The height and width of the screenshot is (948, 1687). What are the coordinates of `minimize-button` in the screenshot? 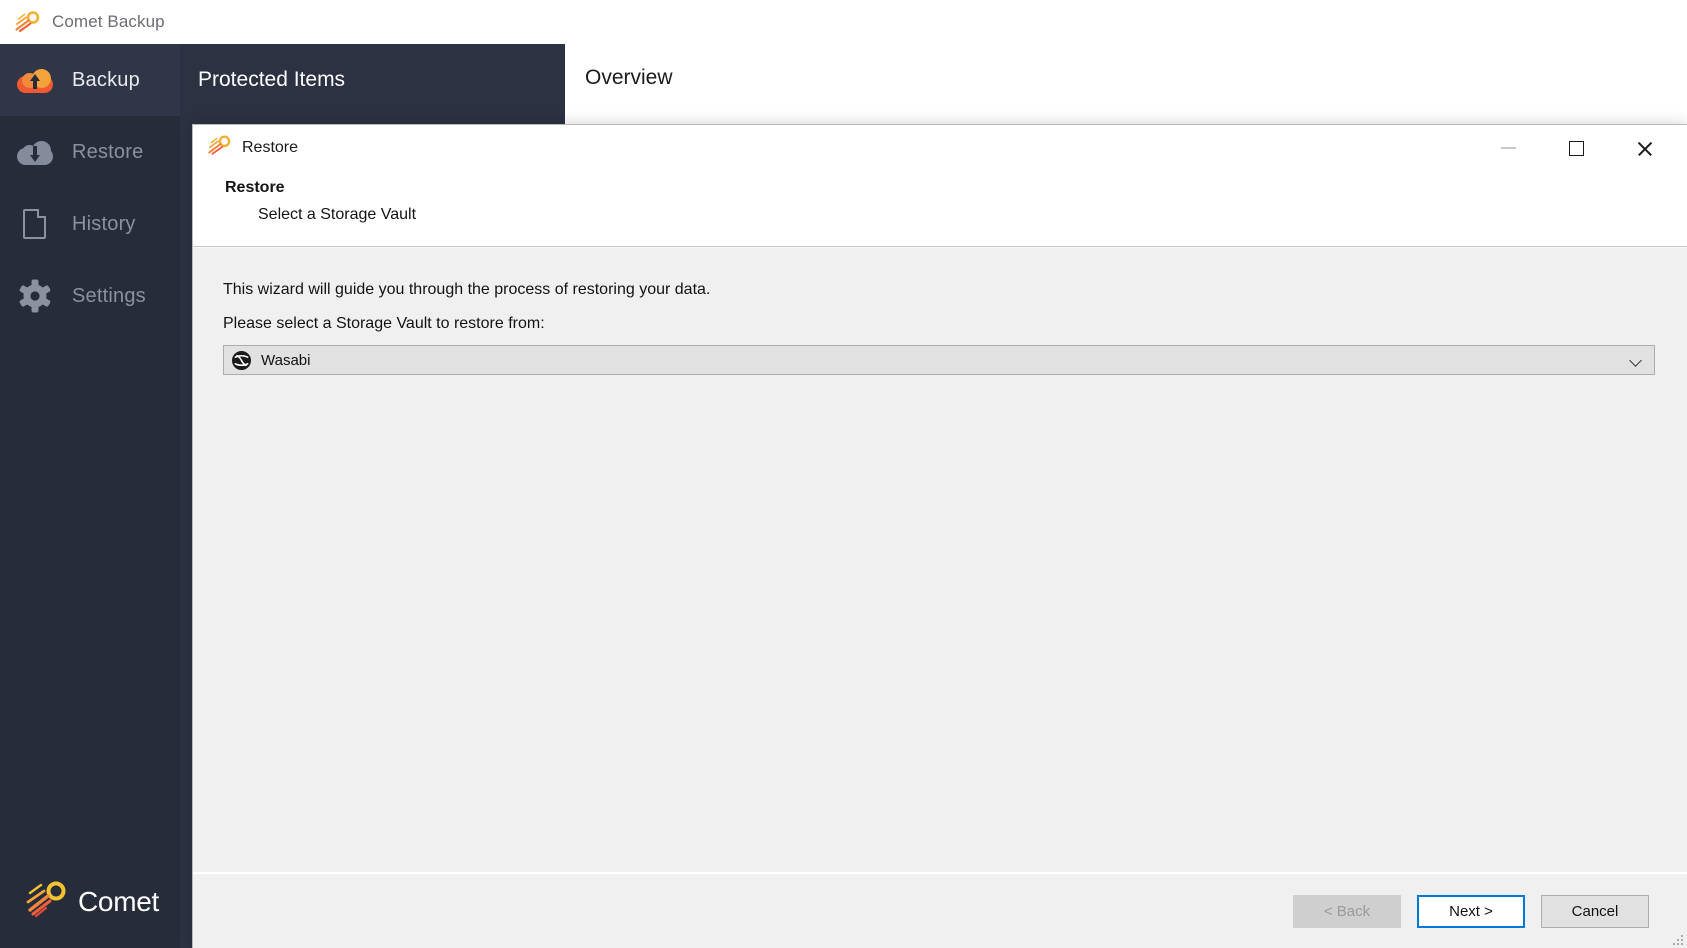 It's located at (1508, 148).